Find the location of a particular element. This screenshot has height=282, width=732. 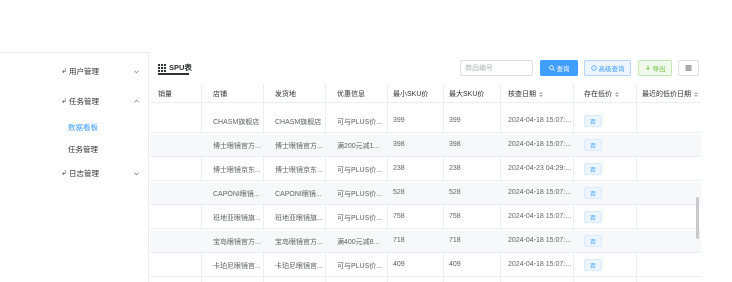

header-label: 最近的低价日期 is located at coordinates (666, 94).